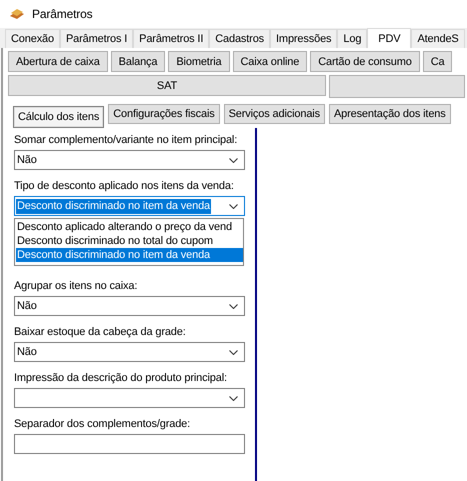 This screenshot has height=481, width=467. Describe the element at coordinates (239, 38) in the screenshot. I see `tab: Cadastros` at that location.